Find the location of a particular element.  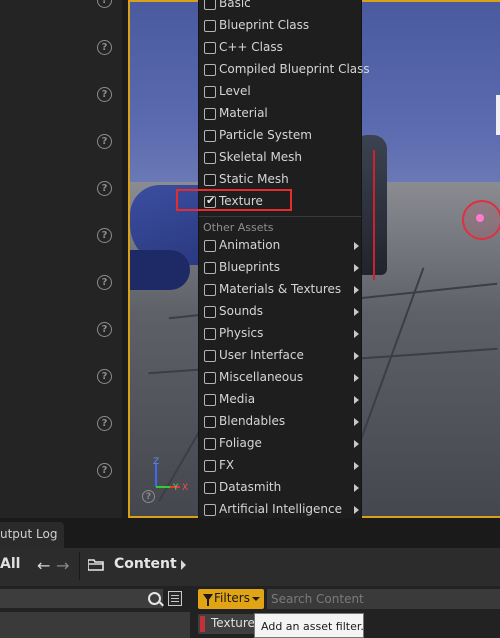

filter-submenu-item: Blendables is located at coordinates (280, 422).